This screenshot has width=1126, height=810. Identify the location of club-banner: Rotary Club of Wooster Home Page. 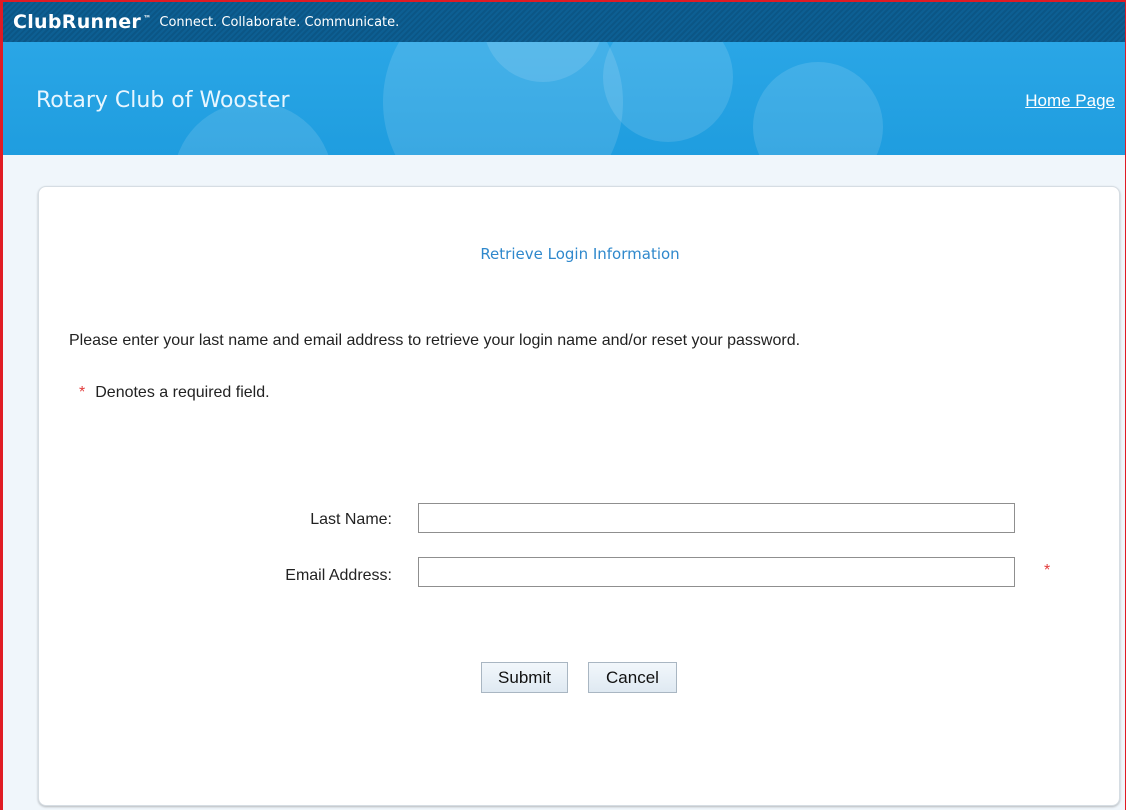
(564, 98).